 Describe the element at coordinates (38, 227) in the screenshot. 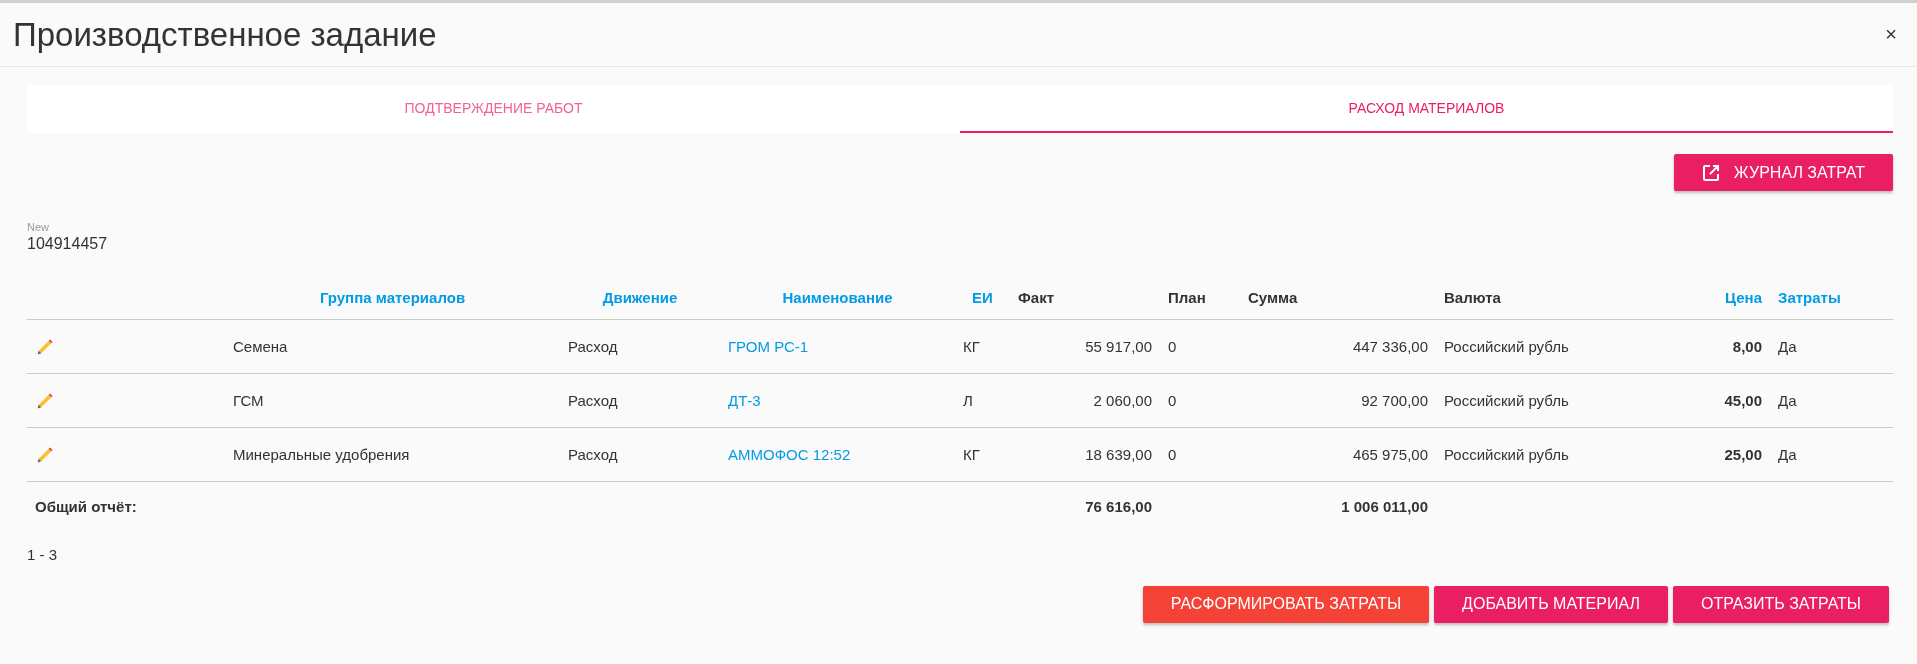

I see `status-label: New` at that location.